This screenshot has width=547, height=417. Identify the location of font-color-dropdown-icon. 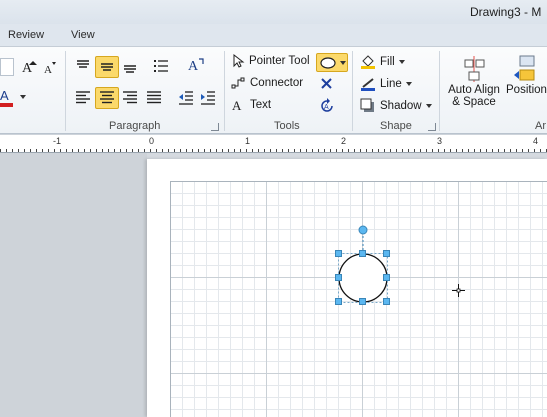
(23, 97).